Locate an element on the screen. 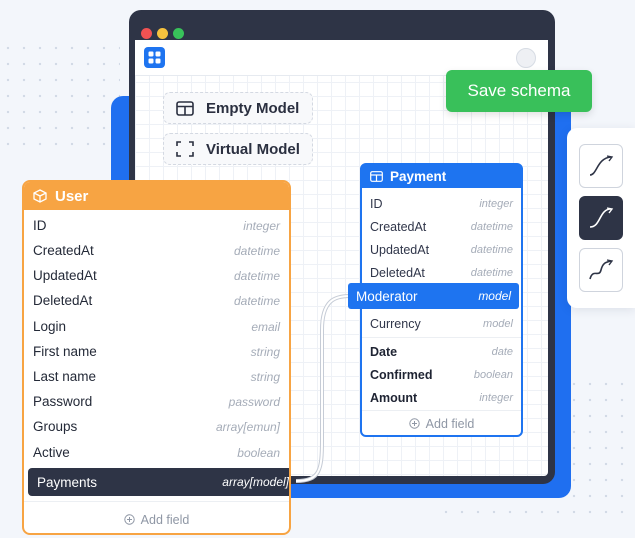 The height and width of the screenshot is (538, 635). user-model-header: User is located at coordinates (156, 196).